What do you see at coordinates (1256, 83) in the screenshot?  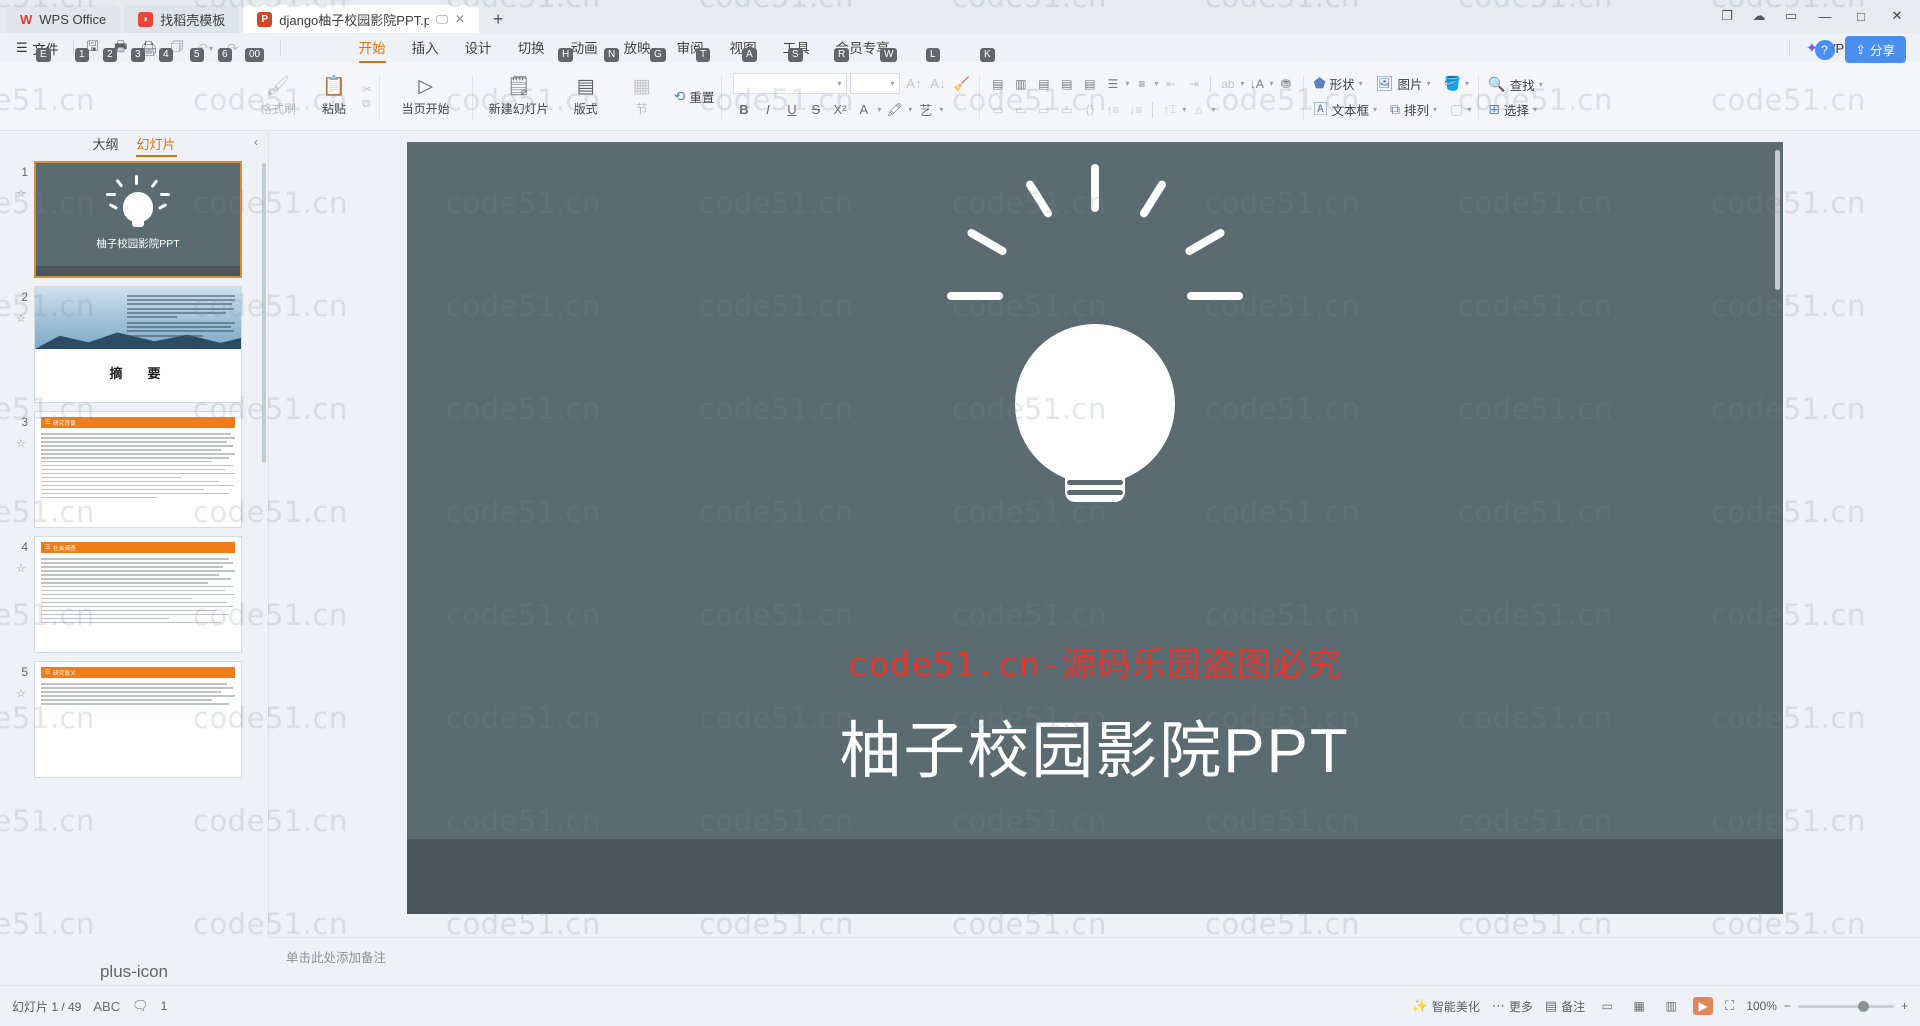 I see `align-text-icon: ↓A` at bounding box center [1256, 83].